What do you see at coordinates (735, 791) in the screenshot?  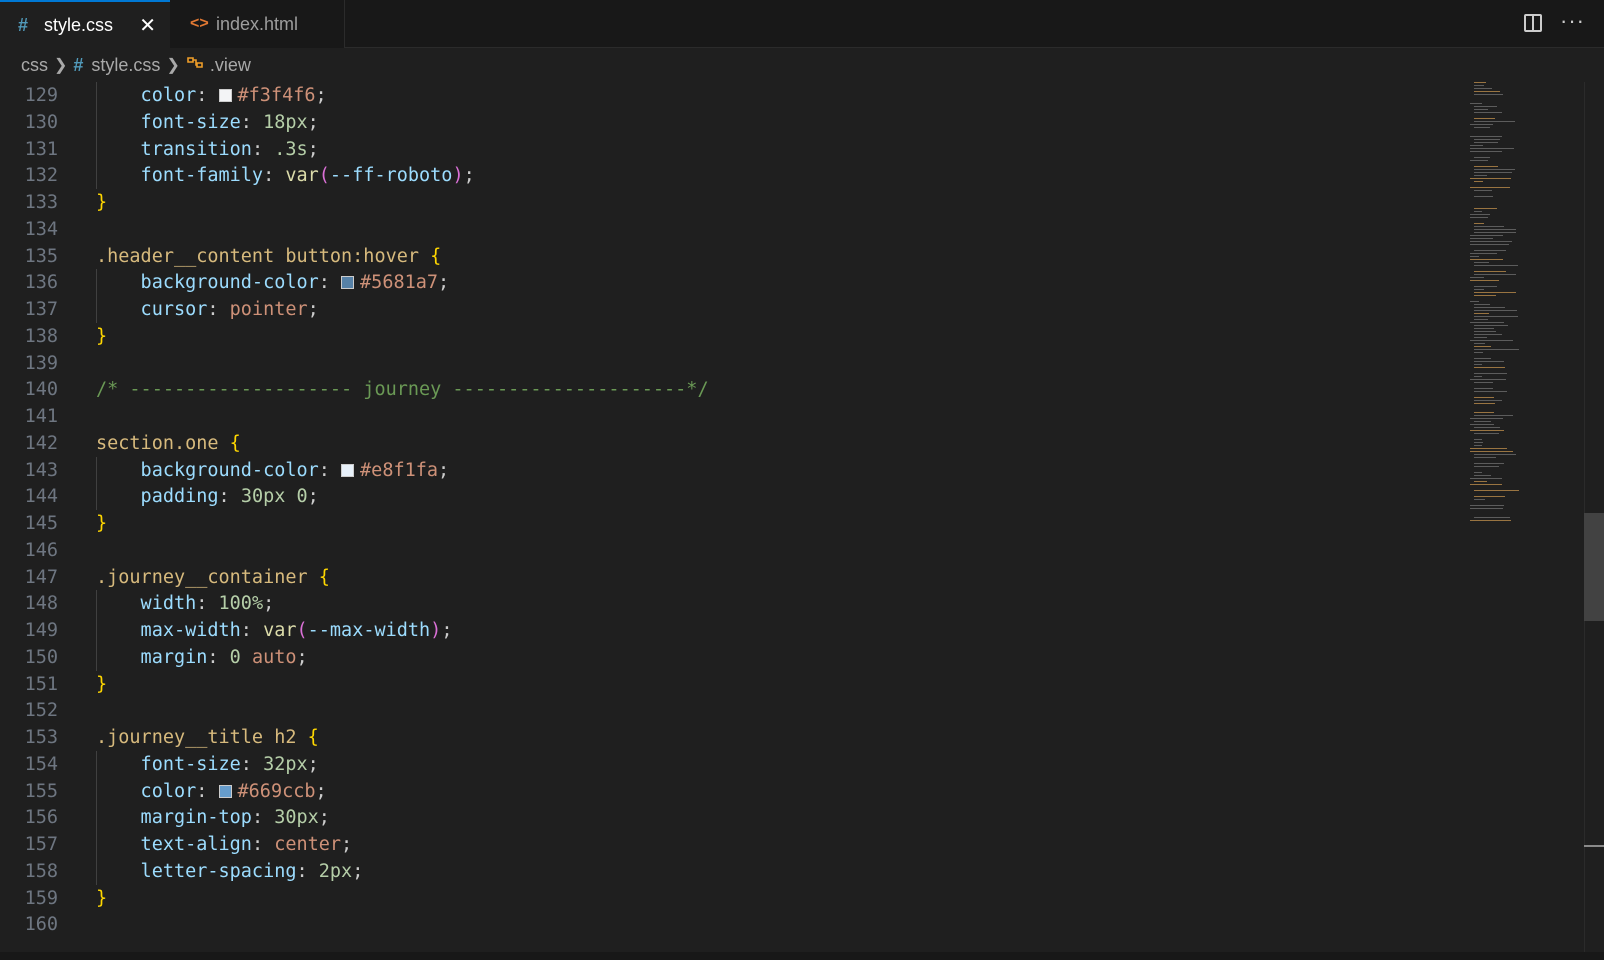 I see `code-line: 155 color: #669ccb;` at bounding box center [735, 791].